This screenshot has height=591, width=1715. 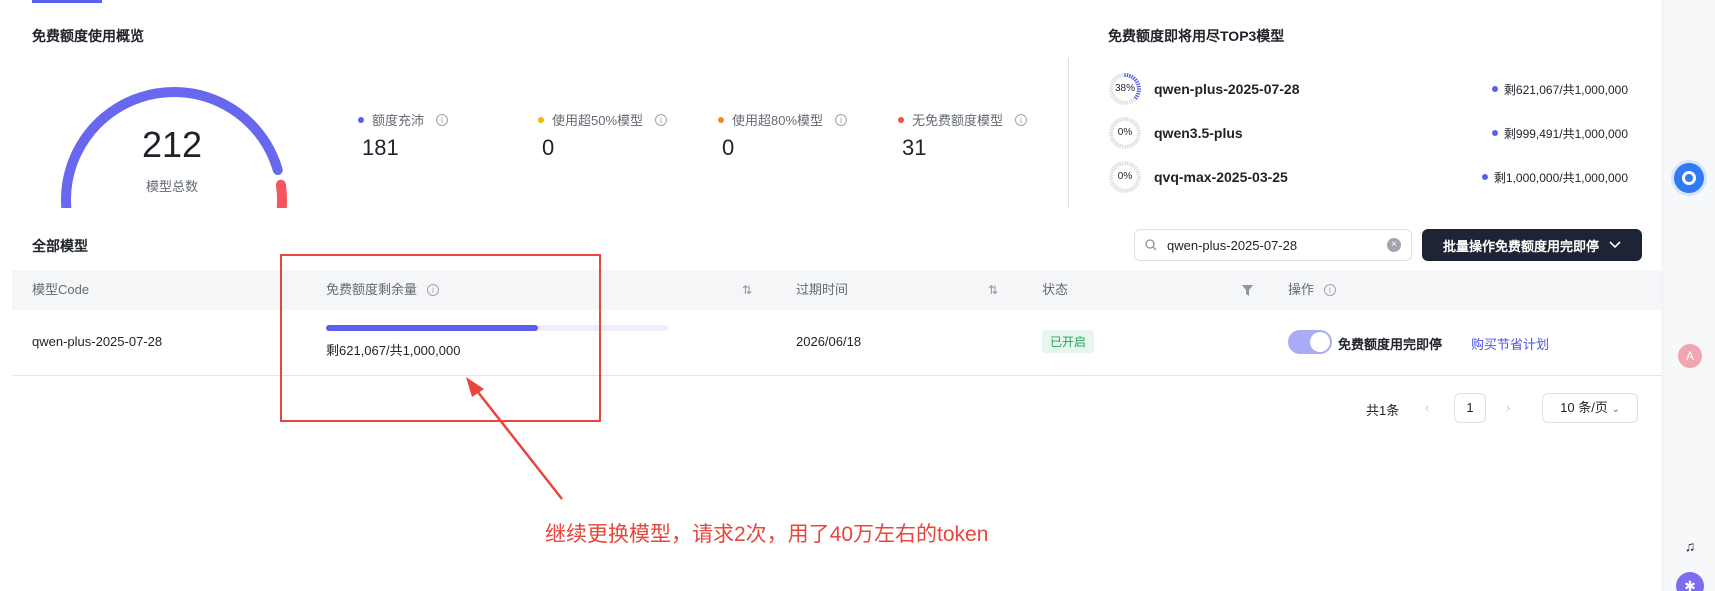 What do you see at coordinates (1196, 36) in the screenshot?
I see `top3-title: 免费额度即将用尽TOP3模型` at bounding box center [1196, 36].